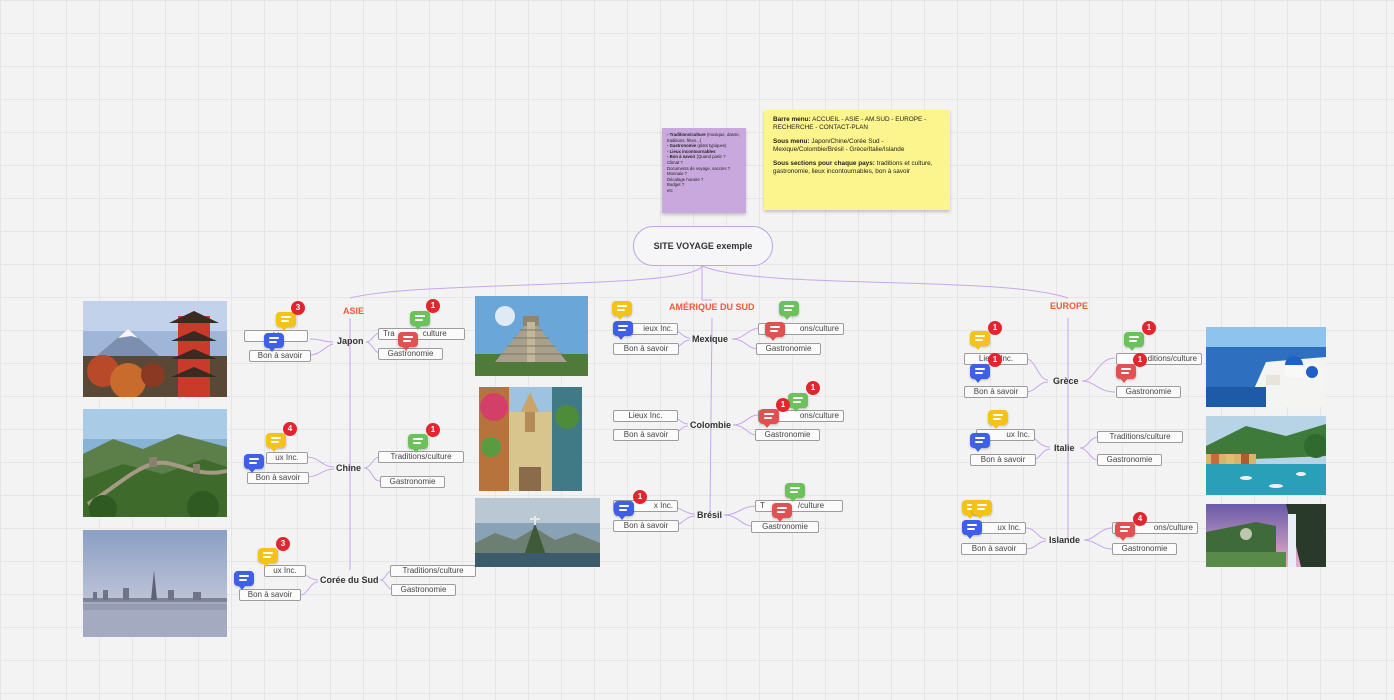 This screenshot has width=1394, height=700. I want to click on pill-text: /culture, so click(811, 505).